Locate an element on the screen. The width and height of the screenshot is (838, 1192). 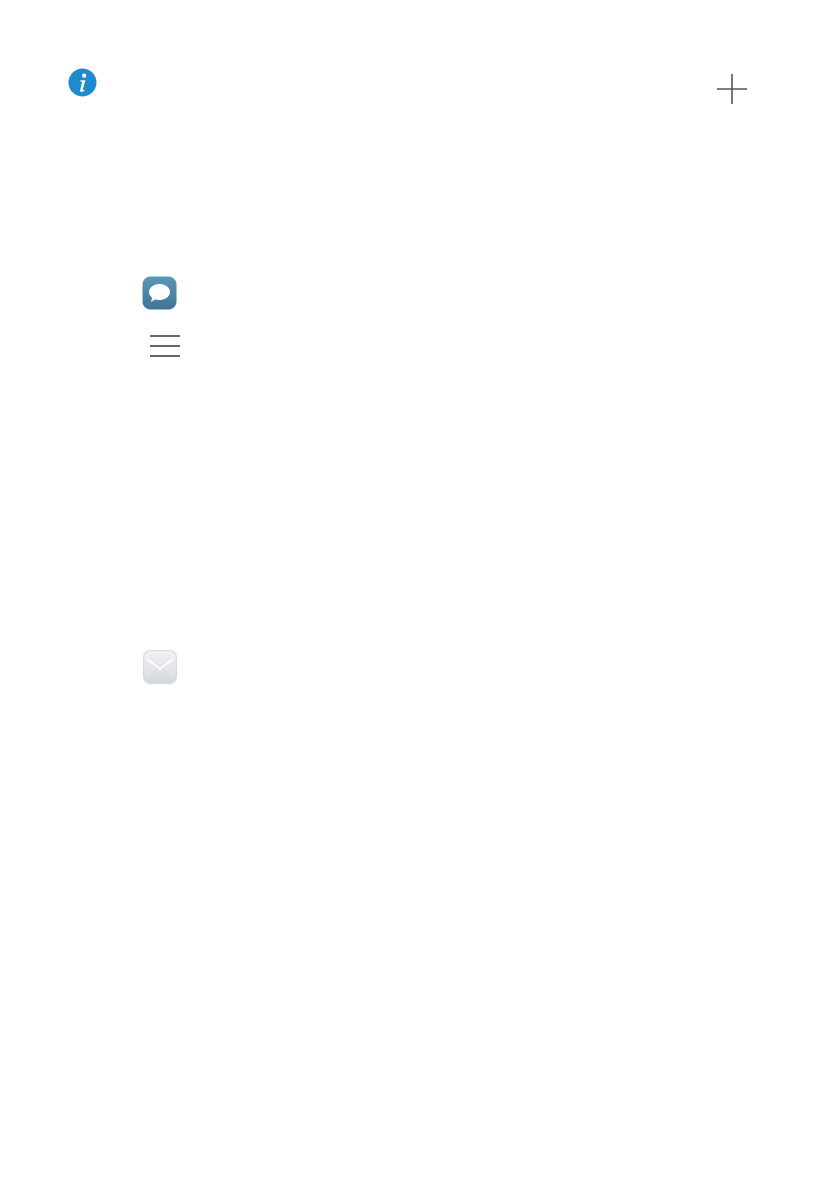
email-app-icon is located at coordinates (160, 667).